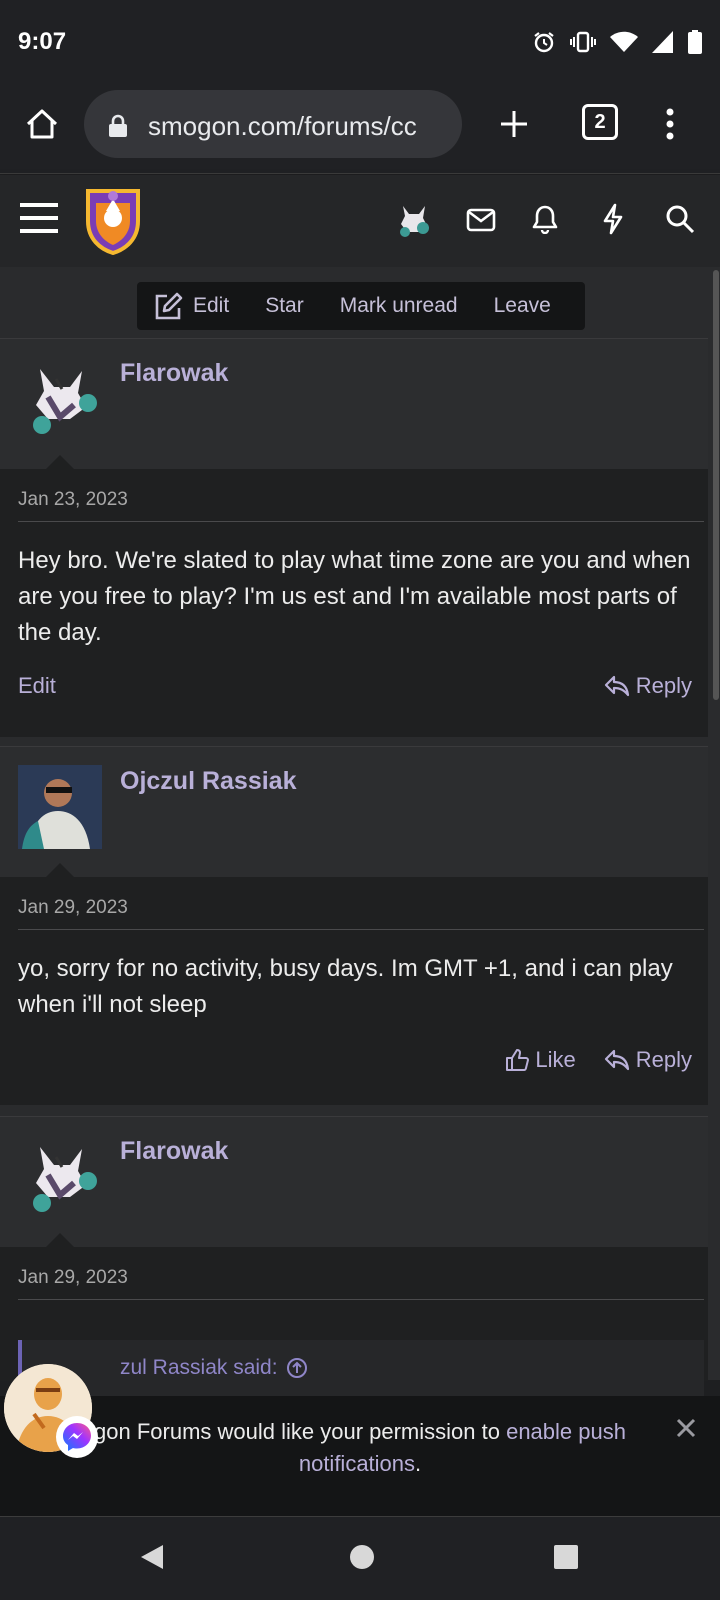  Describe the element at coordinates (300, 1431) in the screenshot. I see `notification-text: gon Forums would like your permission to` at that location.